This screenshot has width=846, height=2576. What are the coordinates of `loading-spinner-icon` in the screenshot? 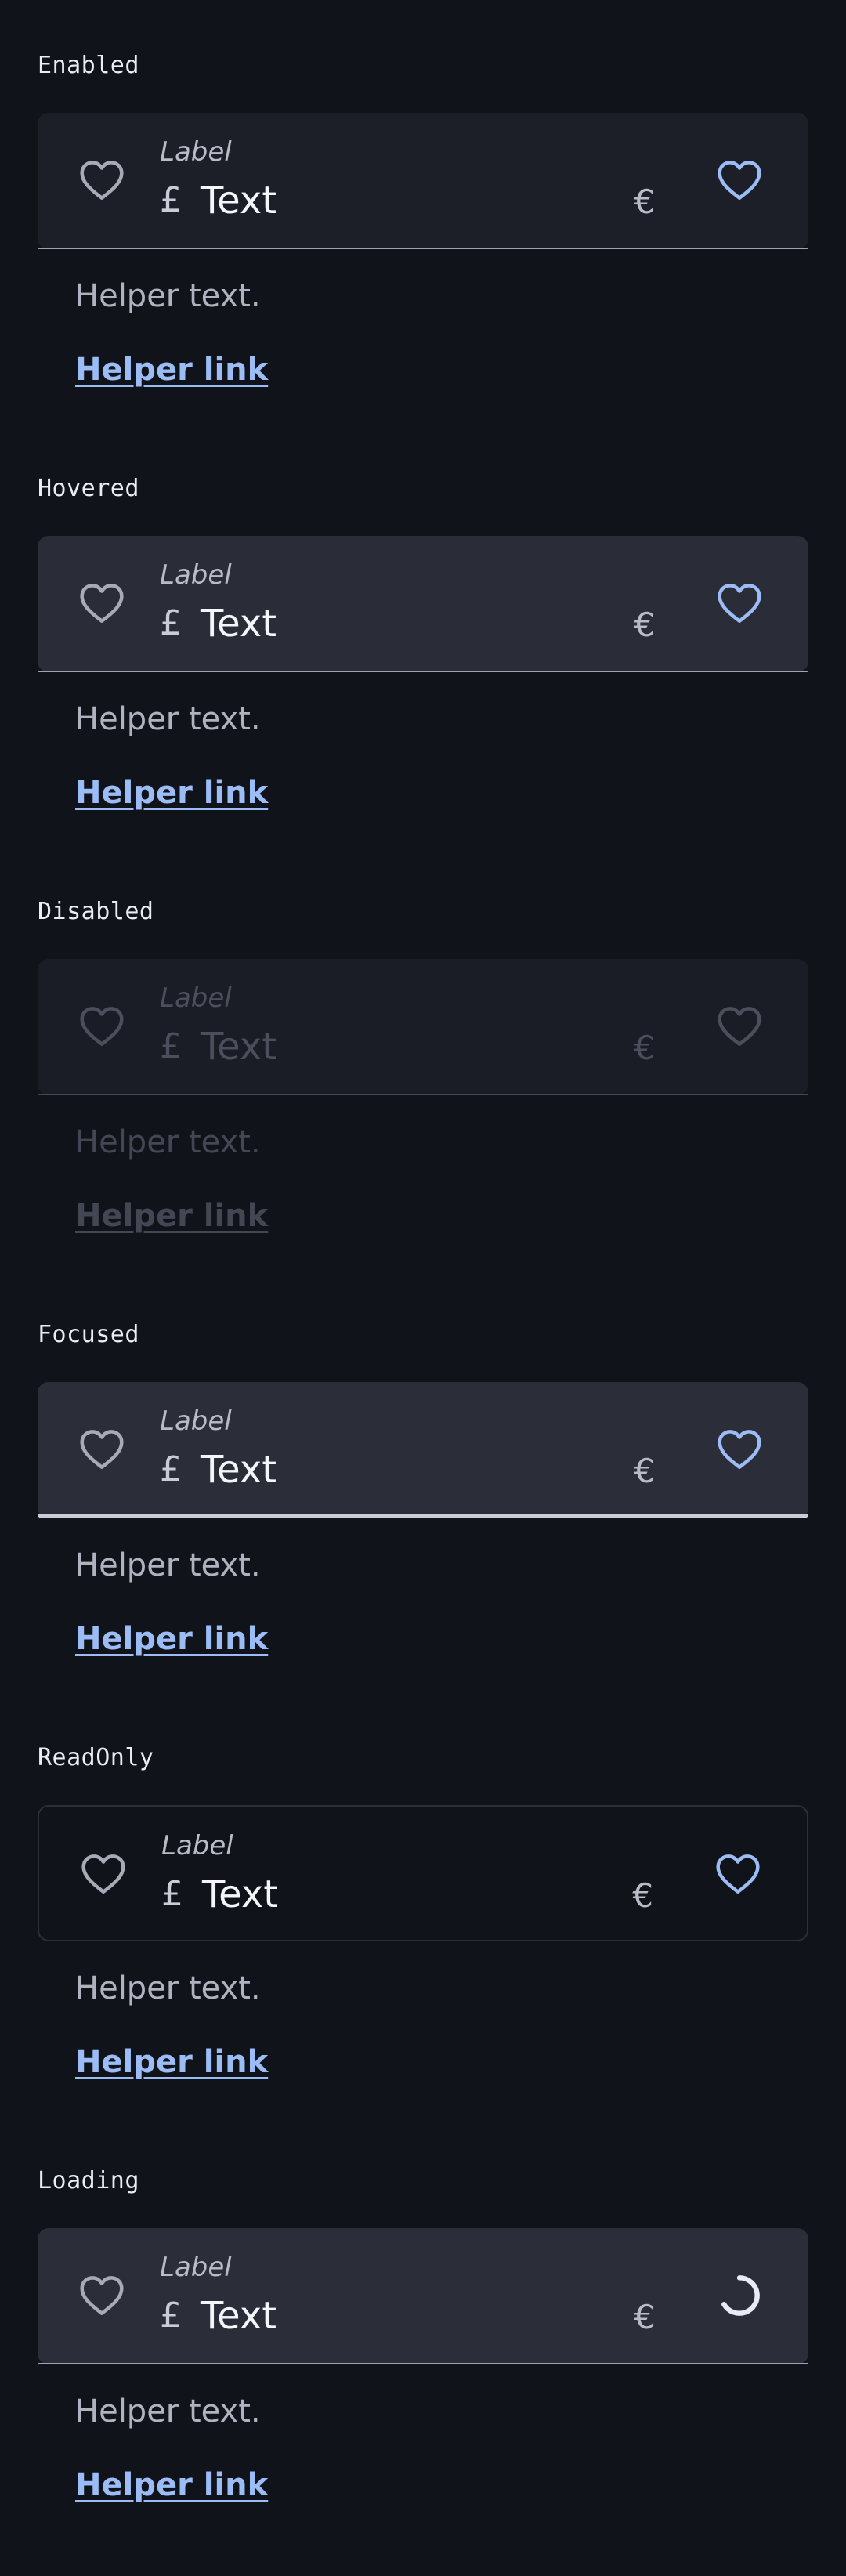 It's located at (740, 2296).